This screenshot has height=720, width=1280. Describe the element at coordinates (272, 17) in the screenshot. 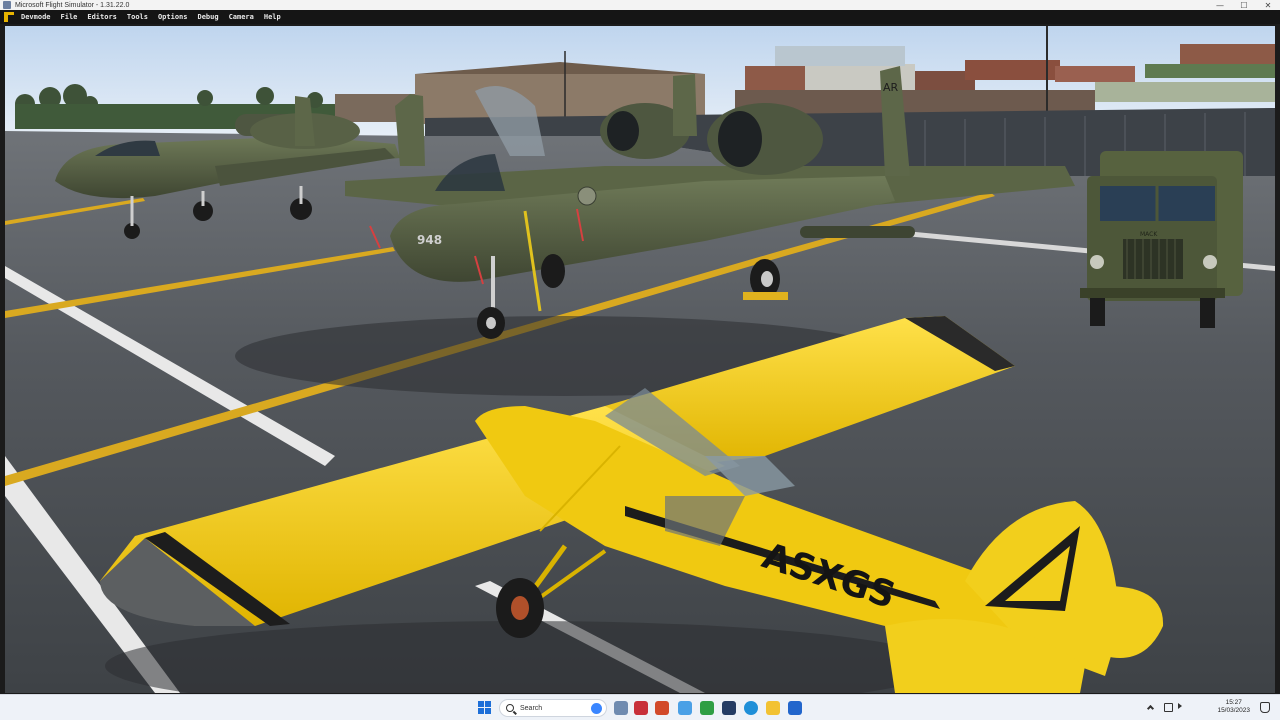

I see `menu-help: Help` at that location.